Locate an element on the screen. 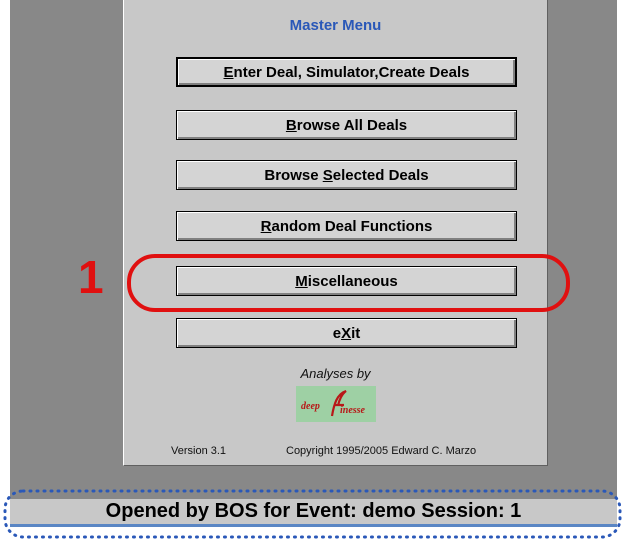 Image resolution: width=627 pixels, height=544 pixels. exit-button: eXit is located at coordinates (346, 333).